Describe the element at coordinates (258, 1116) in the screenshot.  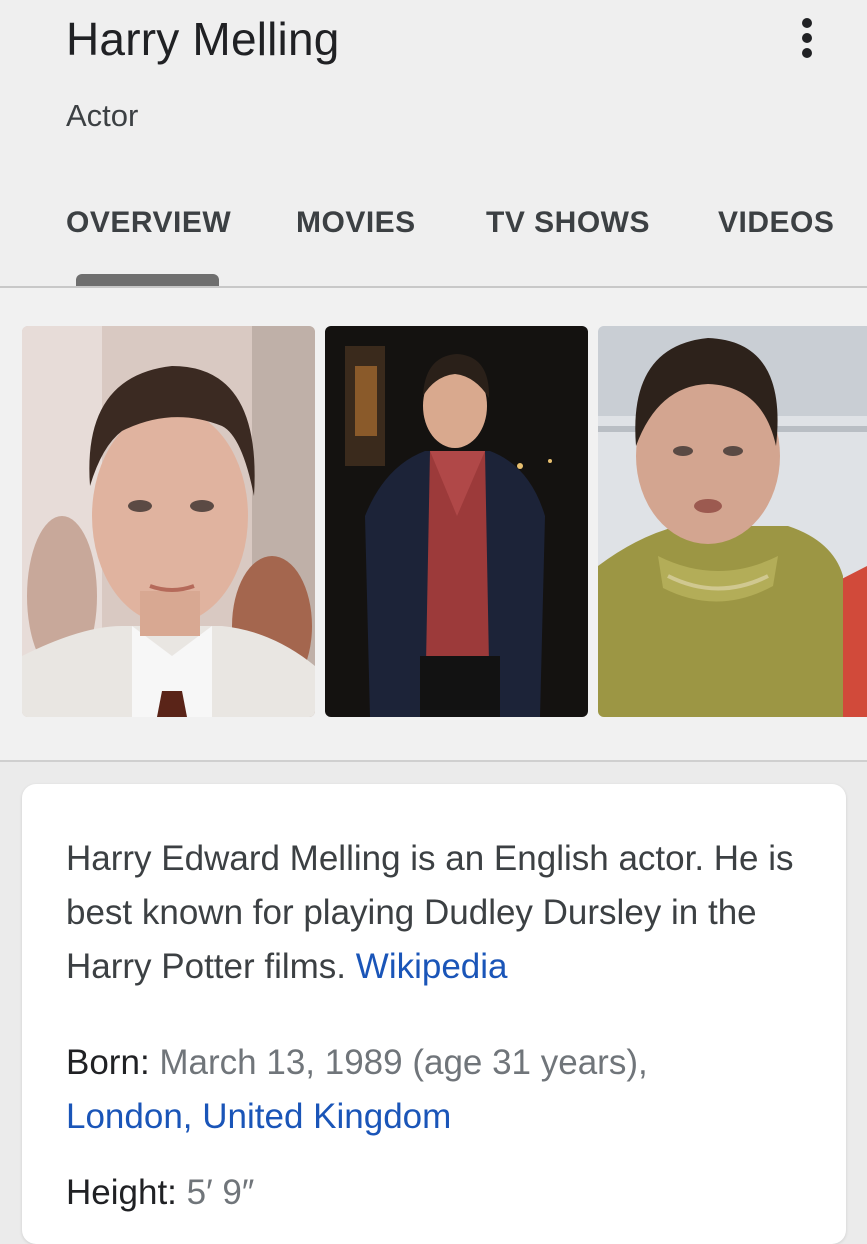
I see `birthplace-link: London, United Kingdom` at that location.